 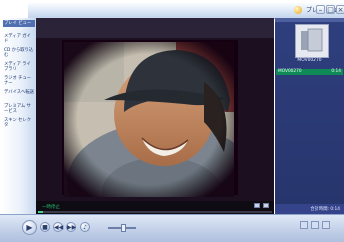 I want to click on sidebar-item-media-library: メディア ライブラリ, so click(x=19, y=67).